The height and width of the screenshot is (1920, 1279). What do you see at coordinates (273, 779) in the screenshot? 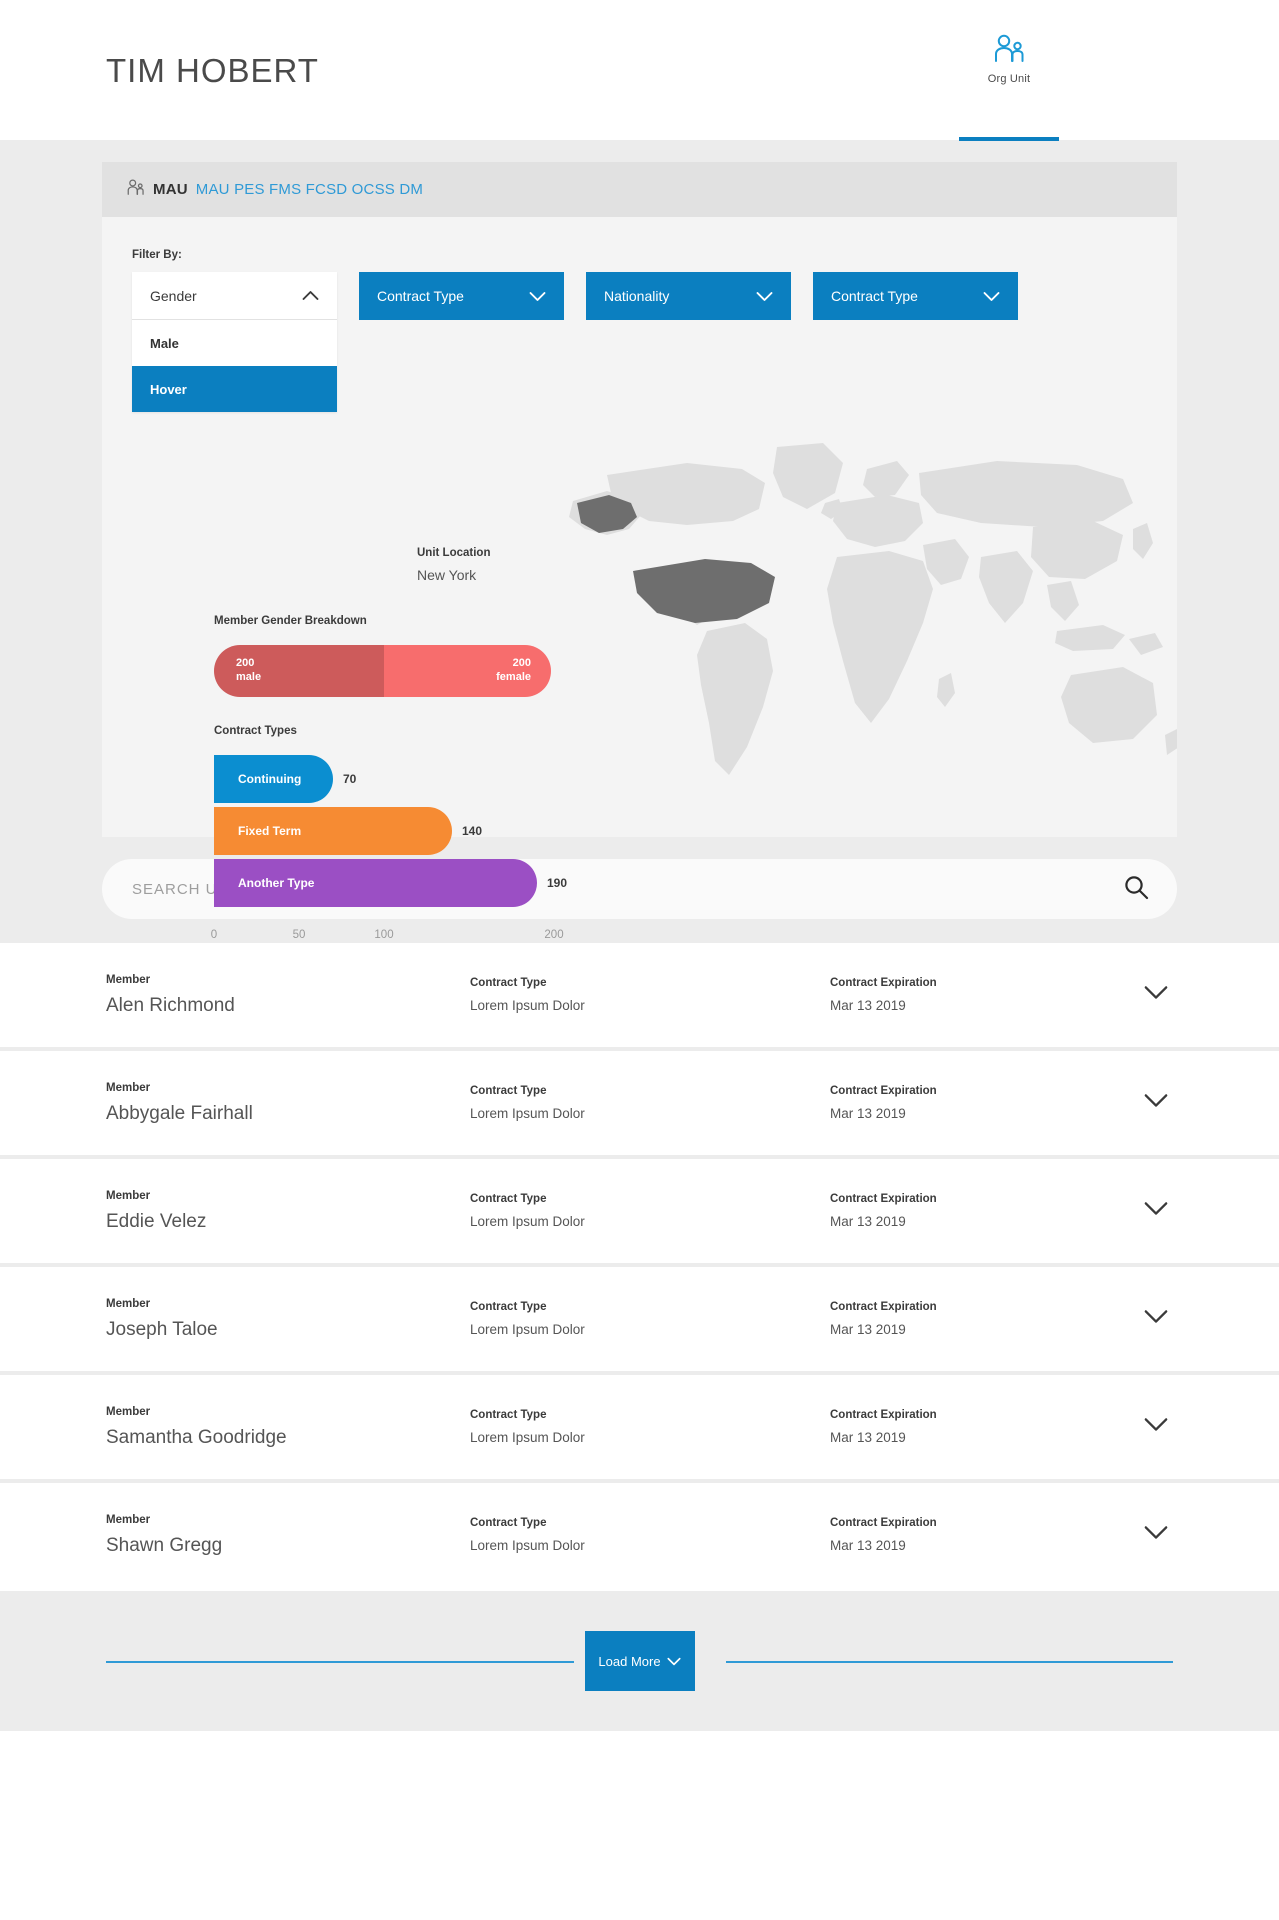
I see `contract-type-bar: Continuing` at bounding box center [273, 779].